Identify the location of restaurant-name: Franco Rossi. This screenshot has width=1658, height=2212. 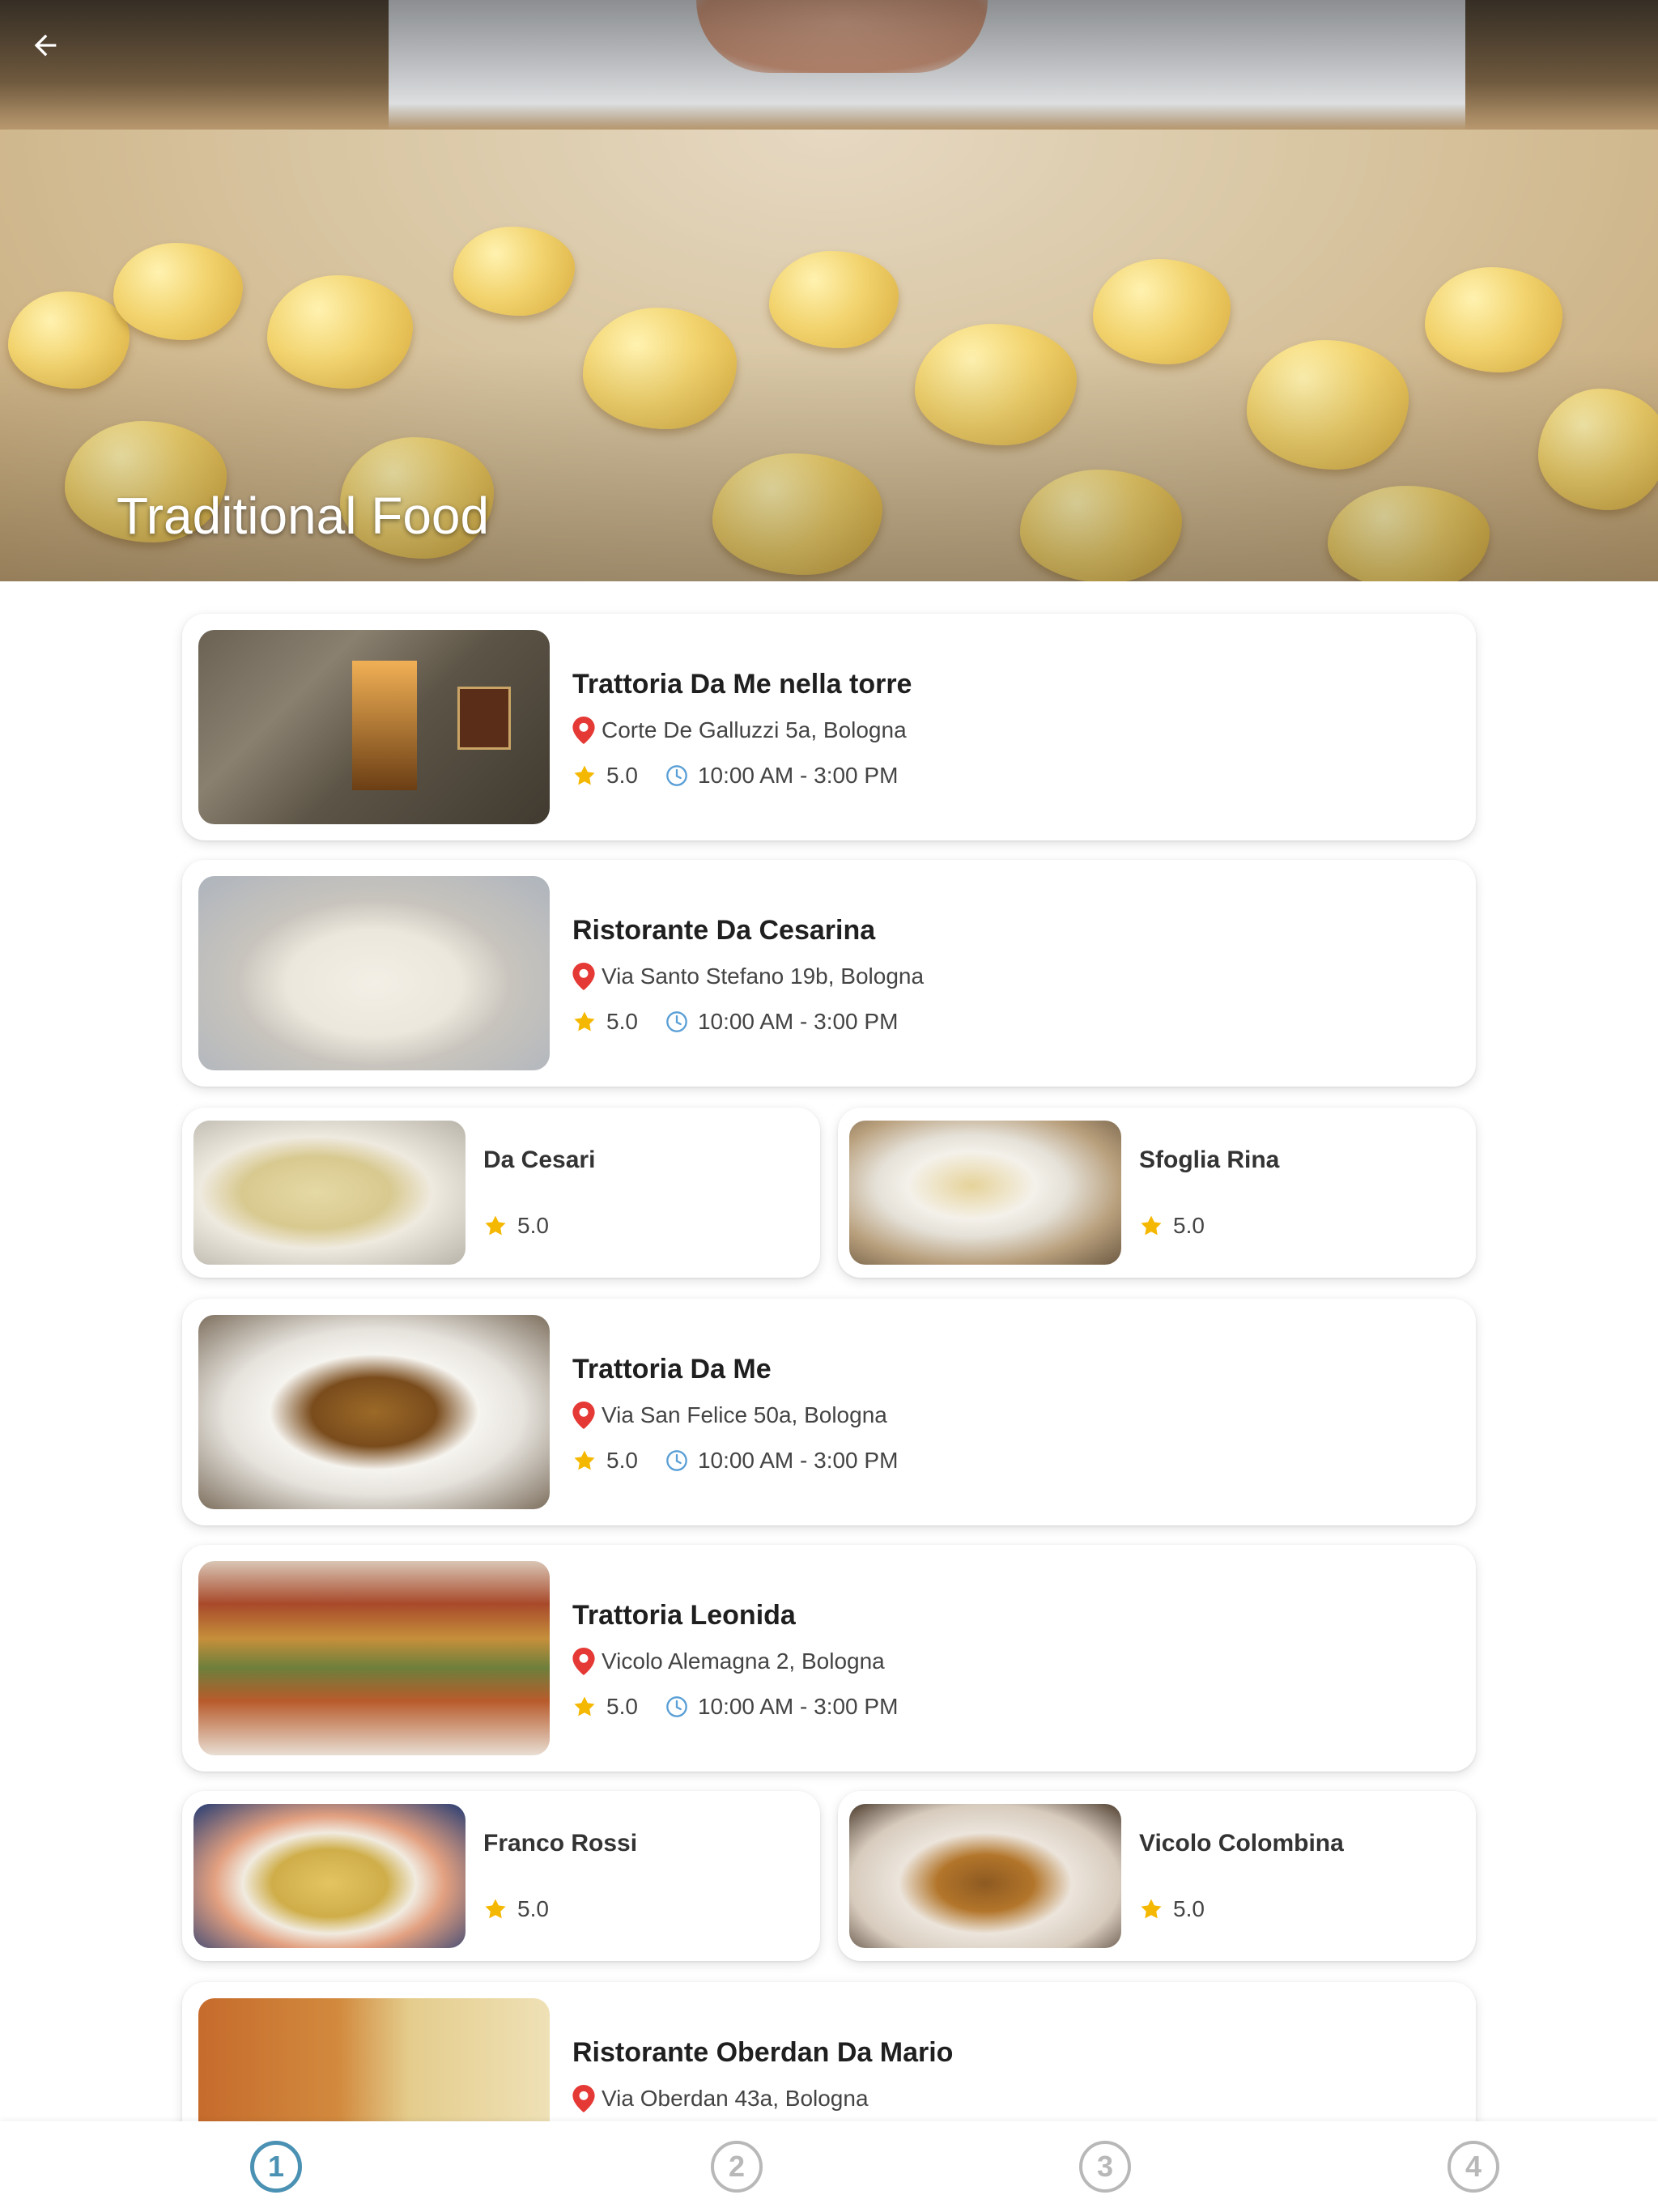
(560, 1844).